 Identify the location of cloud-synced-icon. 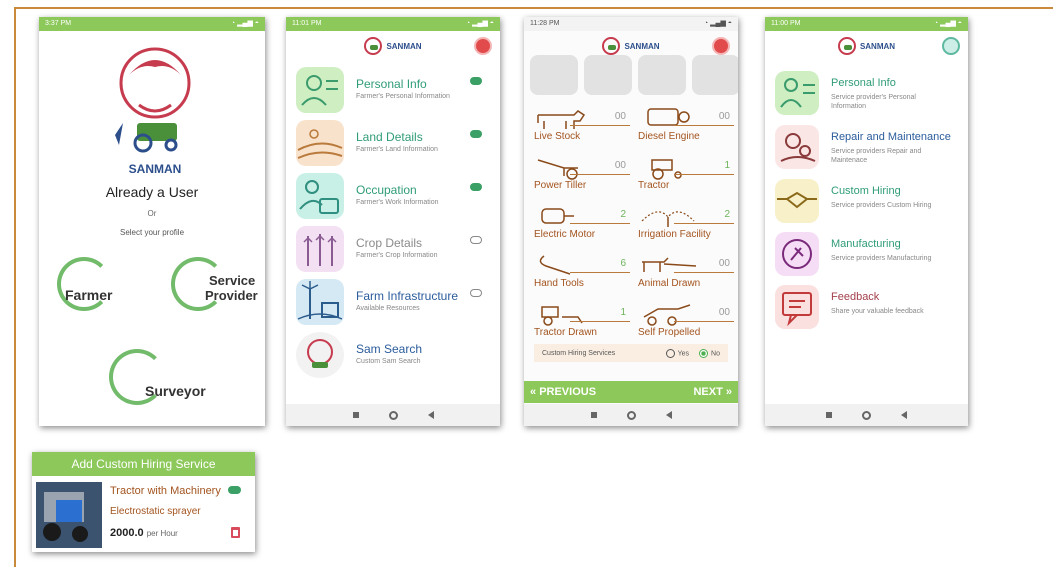
(234, 490).